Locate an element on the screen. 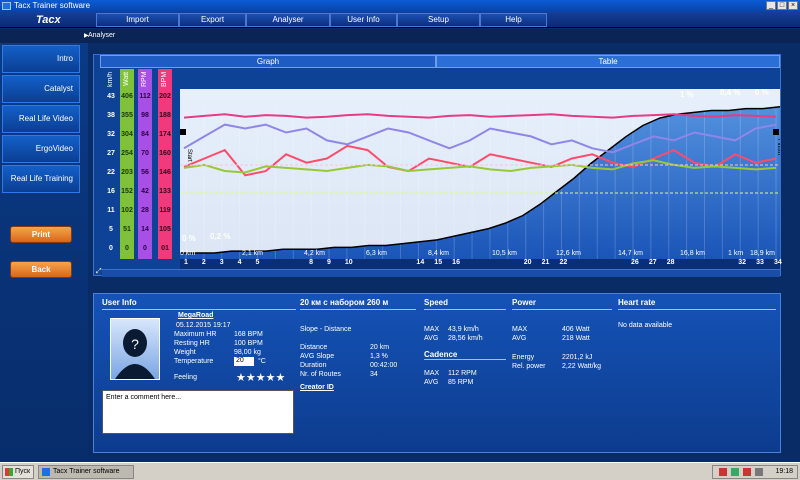 The image size is (800, 480). resting-hr-value: 100 BPM is located at coordinates (248, 343).